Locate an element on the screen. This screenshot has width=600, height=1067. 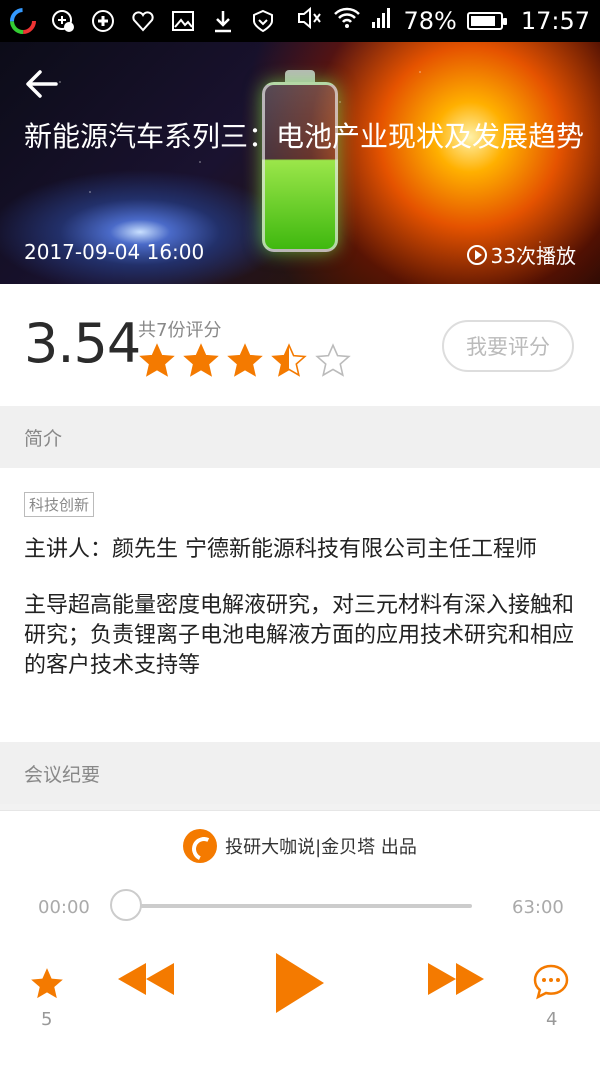
intro-section-header: 简介 is located at coordinates (300, 437).